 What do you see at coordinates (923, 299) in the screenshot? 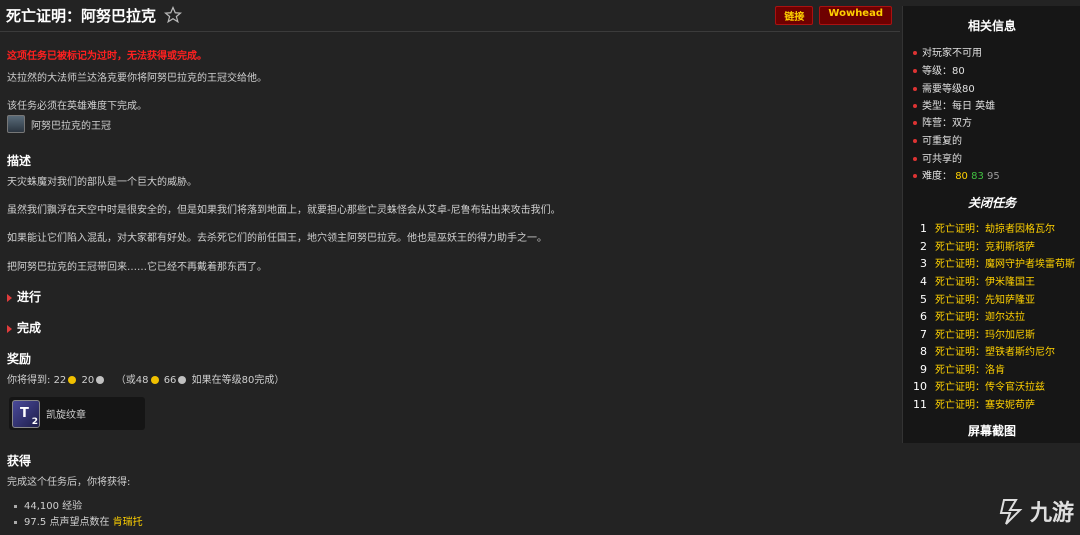
I see `chain-number: 5` at bounding box center [923, 299].